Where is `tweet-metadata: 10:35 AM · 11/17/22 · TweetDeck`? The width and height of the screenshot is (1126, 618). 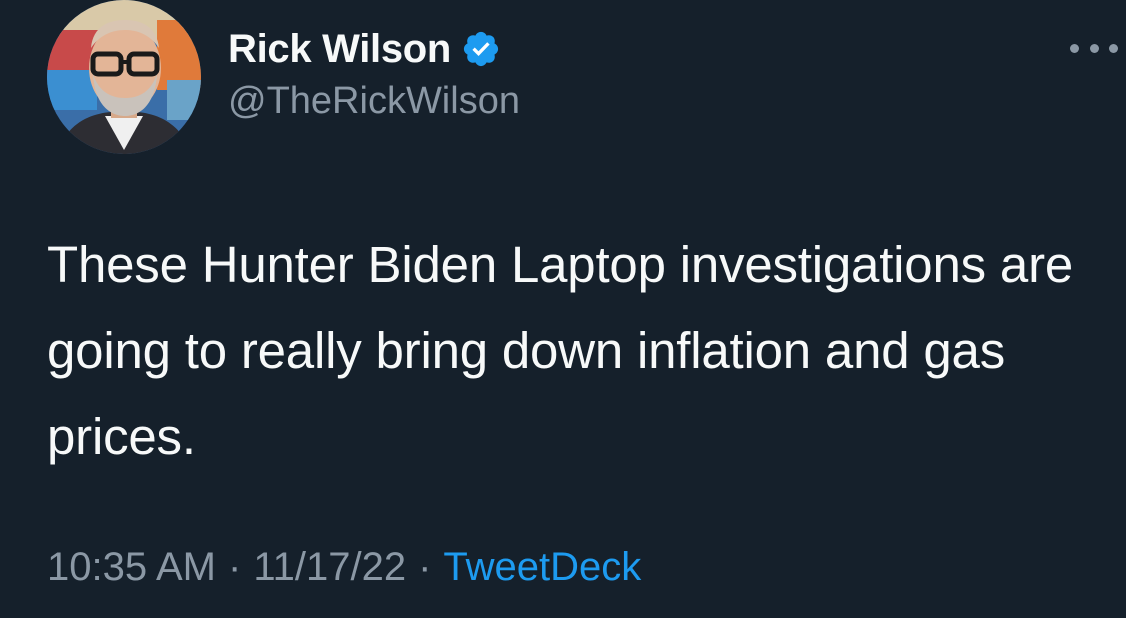 tweet-metadata: 10:35 AM · 11/17/22 · TweetDeck is located at coordinates (344, 567).